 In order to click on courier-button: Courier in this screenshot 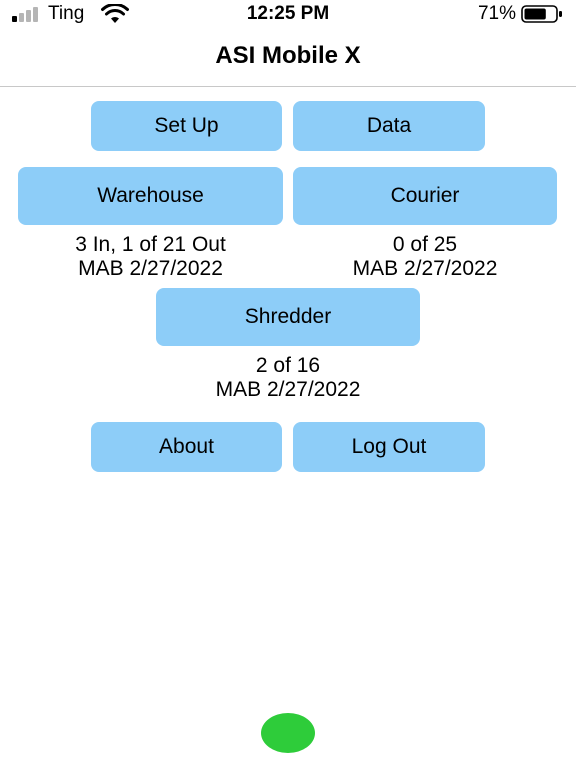, I will do `click(425, 196)`.